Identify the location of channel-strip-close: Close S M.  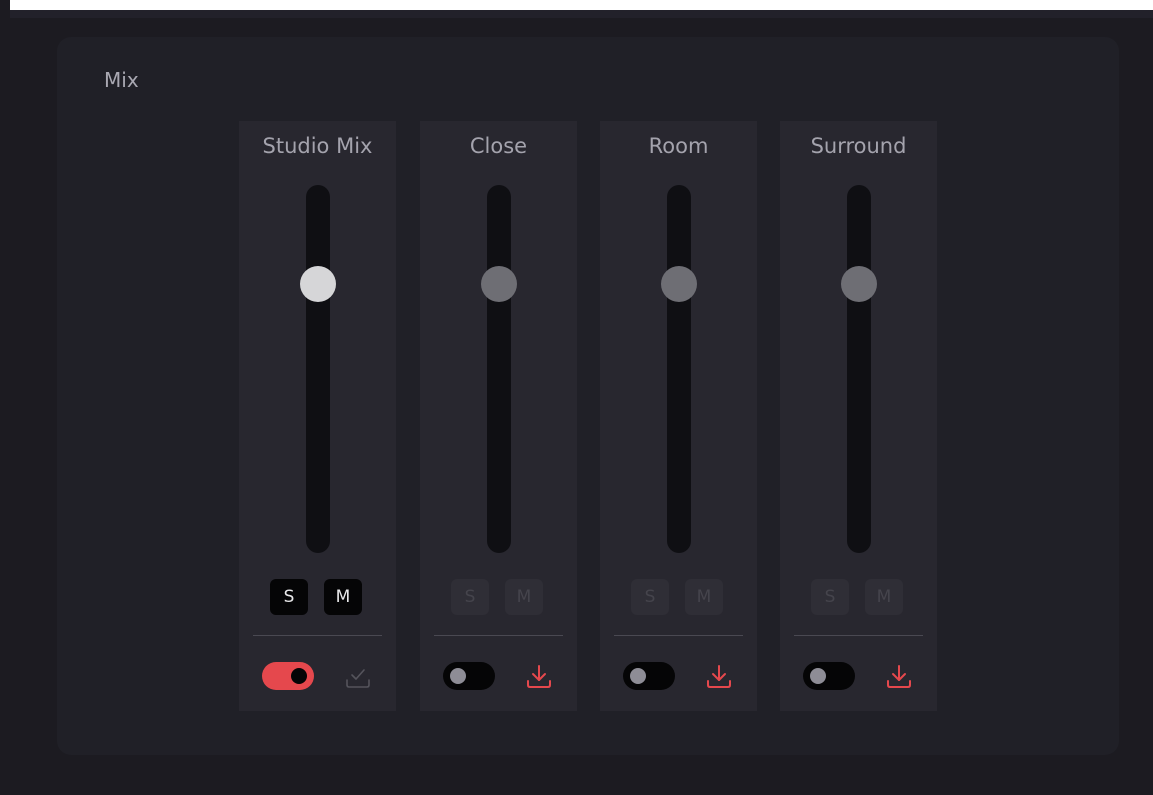
(498, 416).